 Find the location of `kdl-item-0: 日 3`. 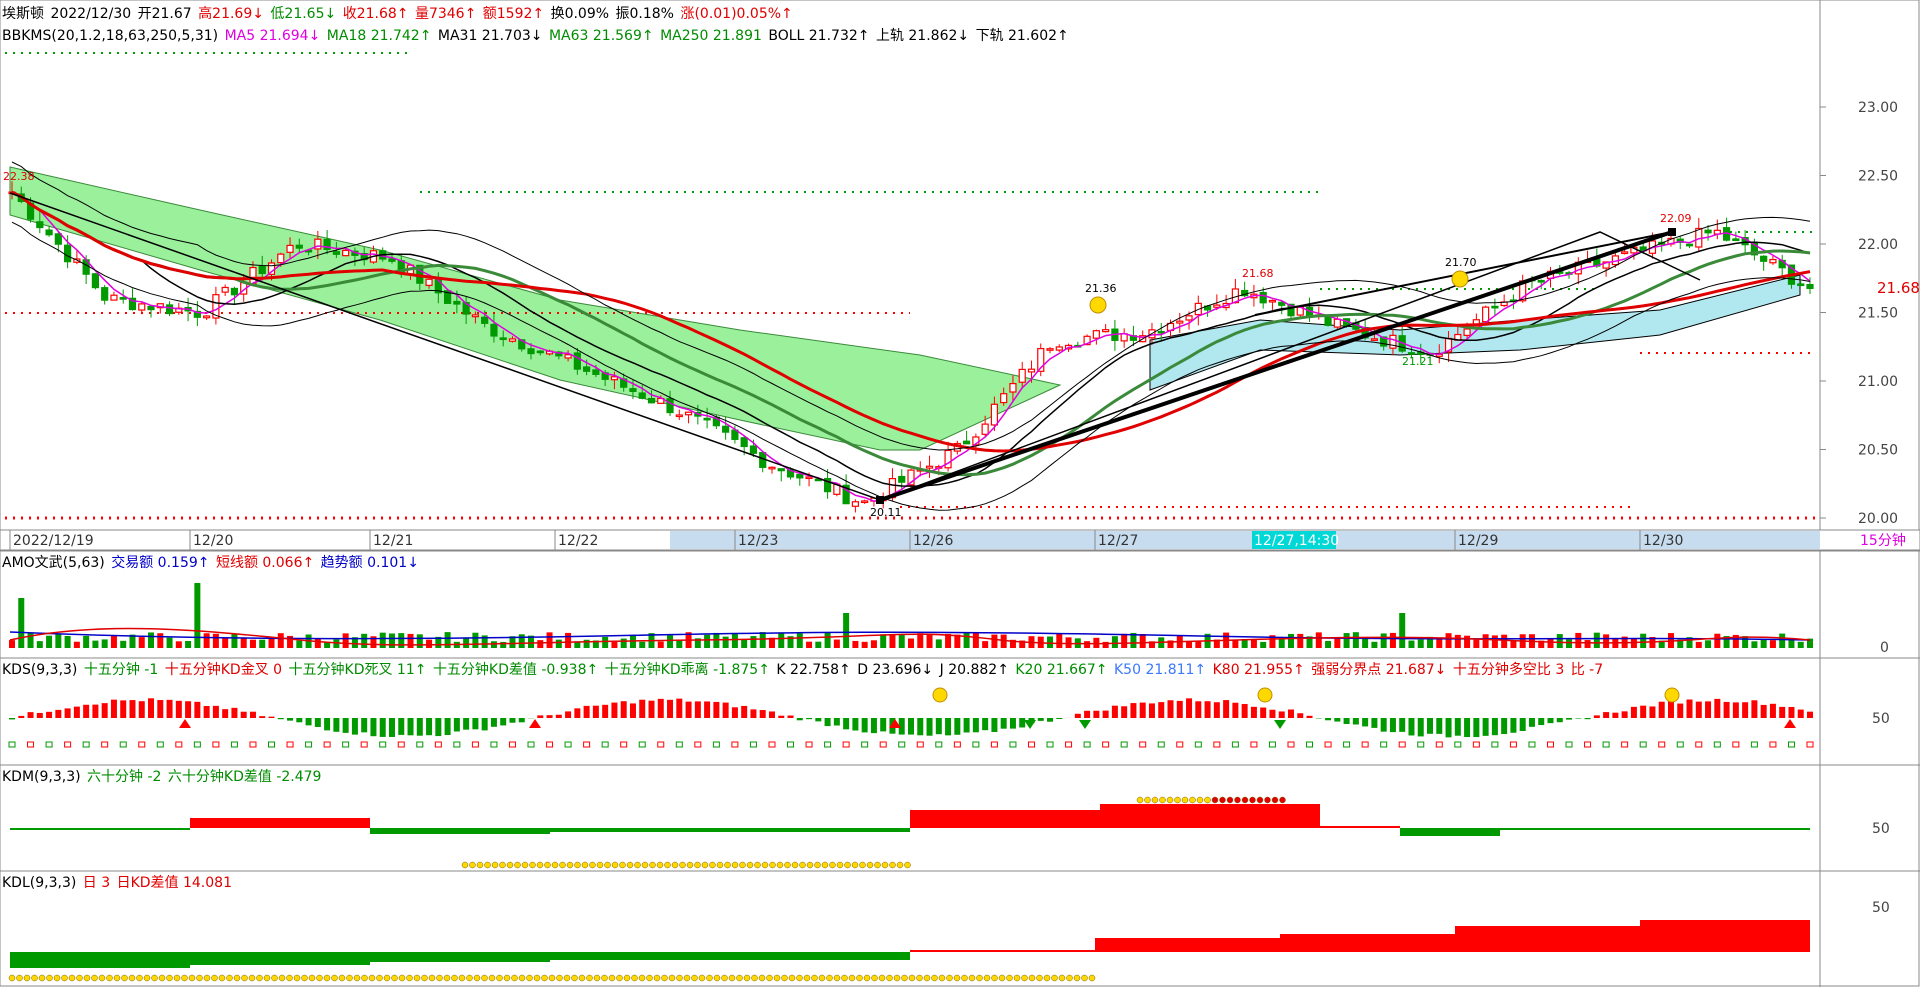

kdl-item-0: 日 3 is located at coordinates (96, 883).